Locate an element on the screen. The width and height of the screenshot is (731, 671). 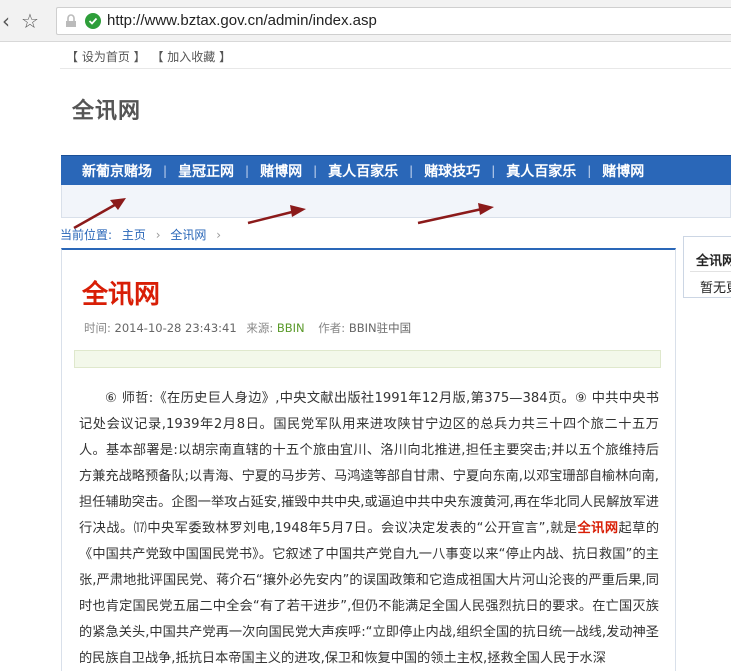
back-icon: ‹ is located at coordinates (9, 21).